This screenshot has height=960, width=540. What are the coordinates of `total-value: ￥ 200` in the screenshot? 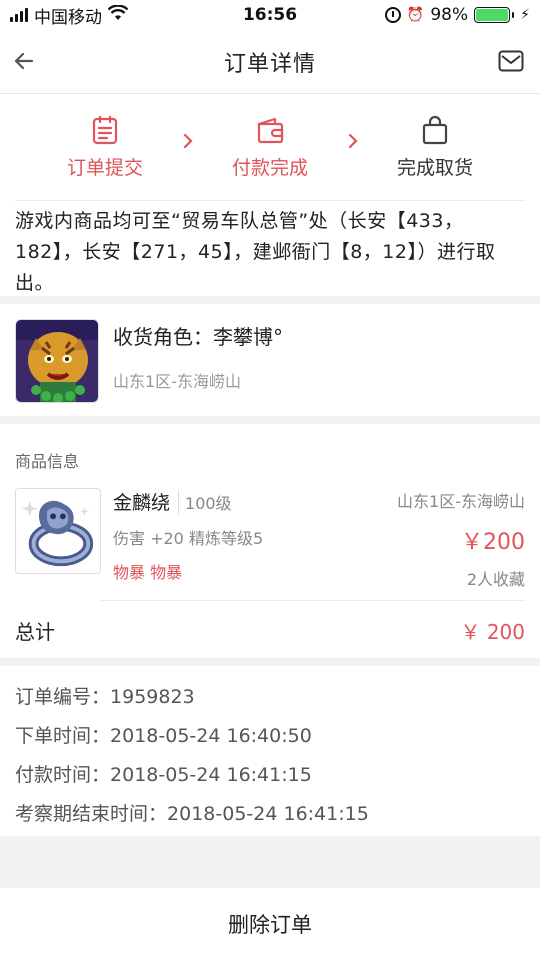 It's located at (492, 632).